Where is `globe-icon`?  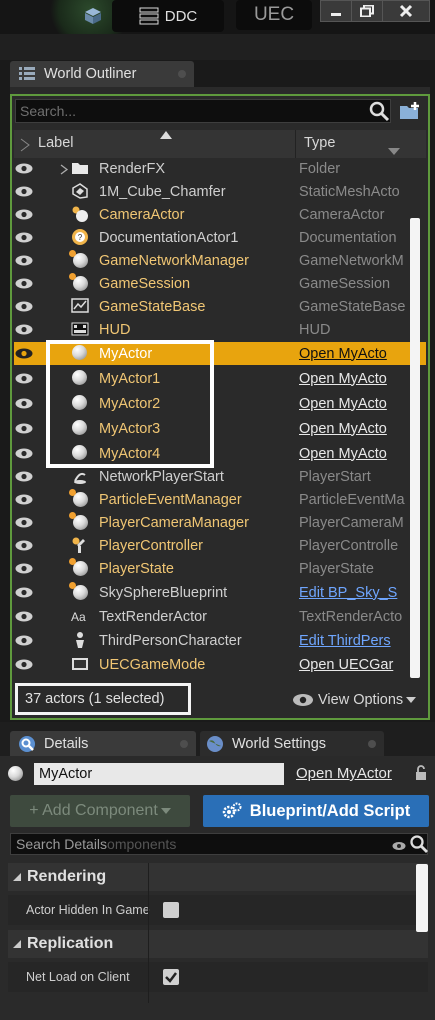 globe-icon is located at coordinates (215, 744).